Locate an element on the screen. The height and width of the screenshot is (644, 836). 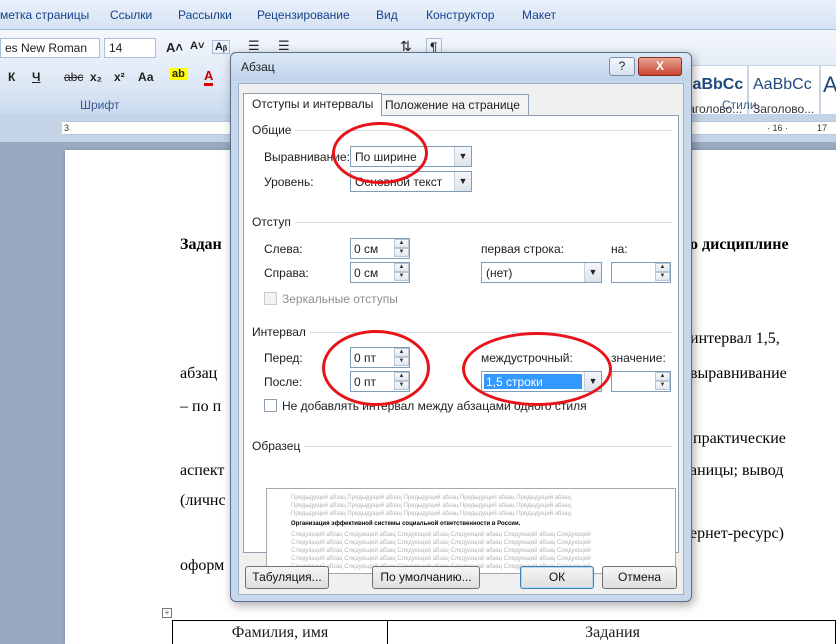
indent-left-label: Слева: is located at coordinates (283, 249).